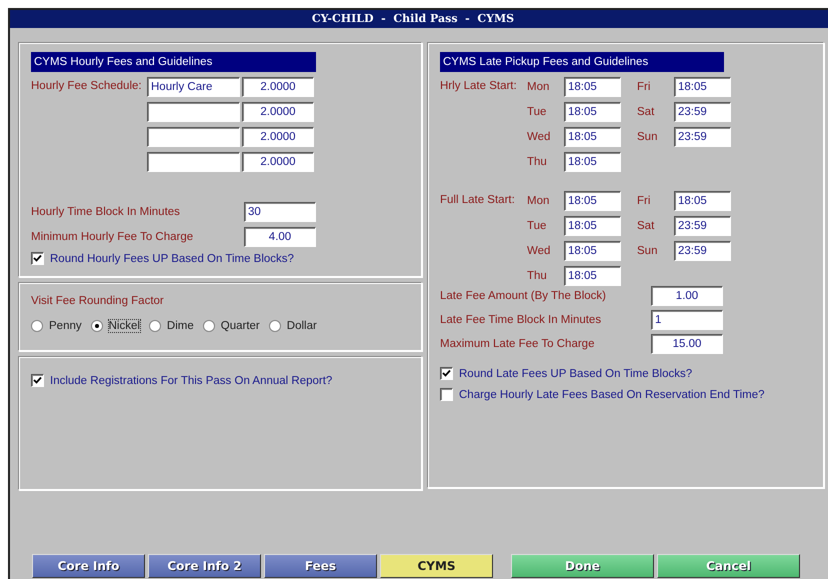 The width and height of the screenshot is (828, 579). Describe the element at coordinates (173, 62) in the screenshot. I see `section-header: CYMS Hourly Fees and Guidelines` at that location.